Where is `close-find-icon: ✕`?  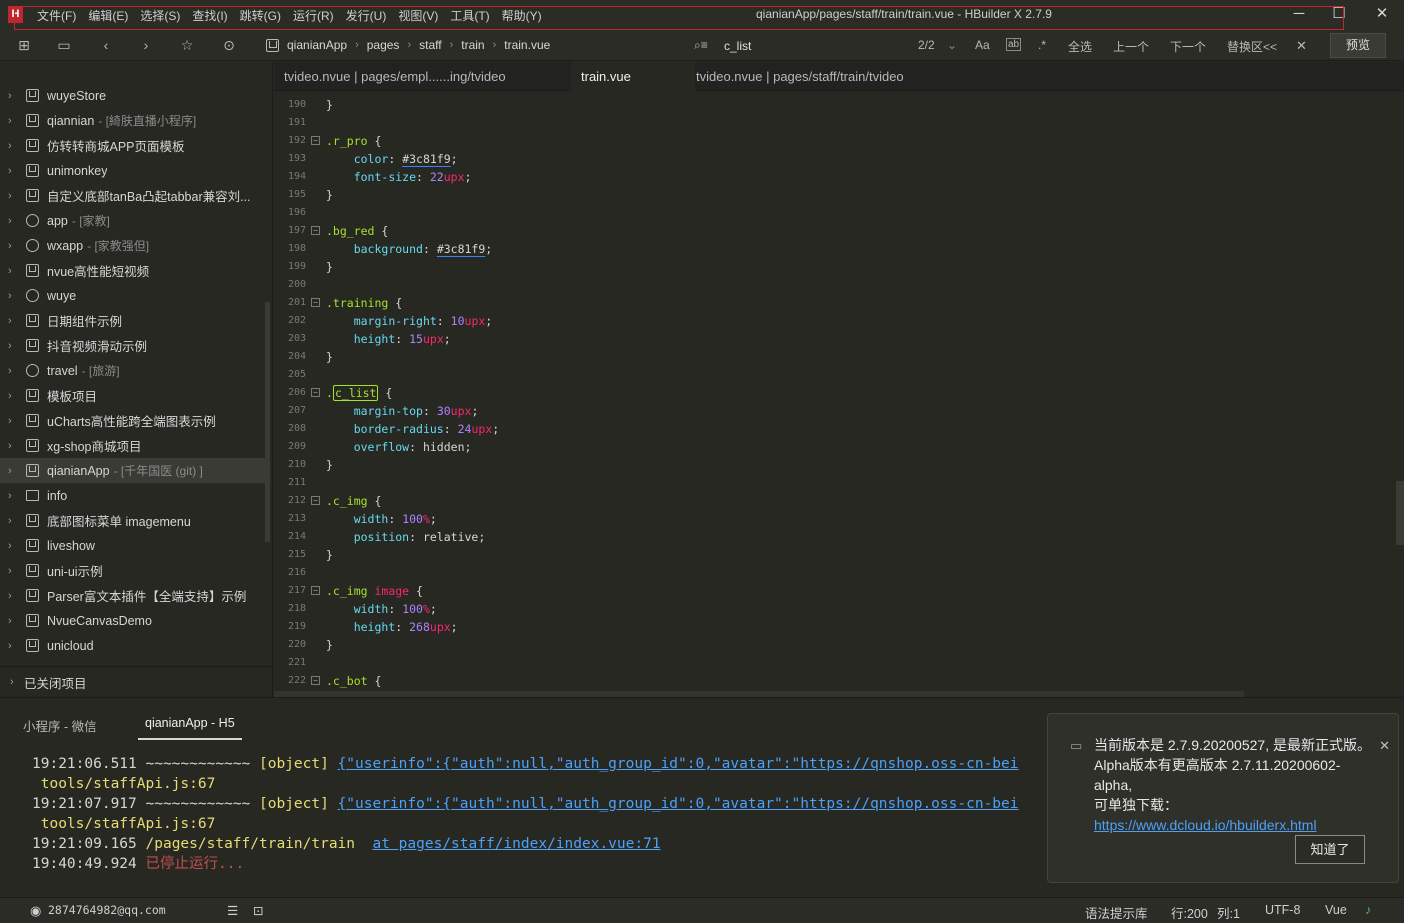 close-find-icon: ✕ is located at coordinates (1301, 46).